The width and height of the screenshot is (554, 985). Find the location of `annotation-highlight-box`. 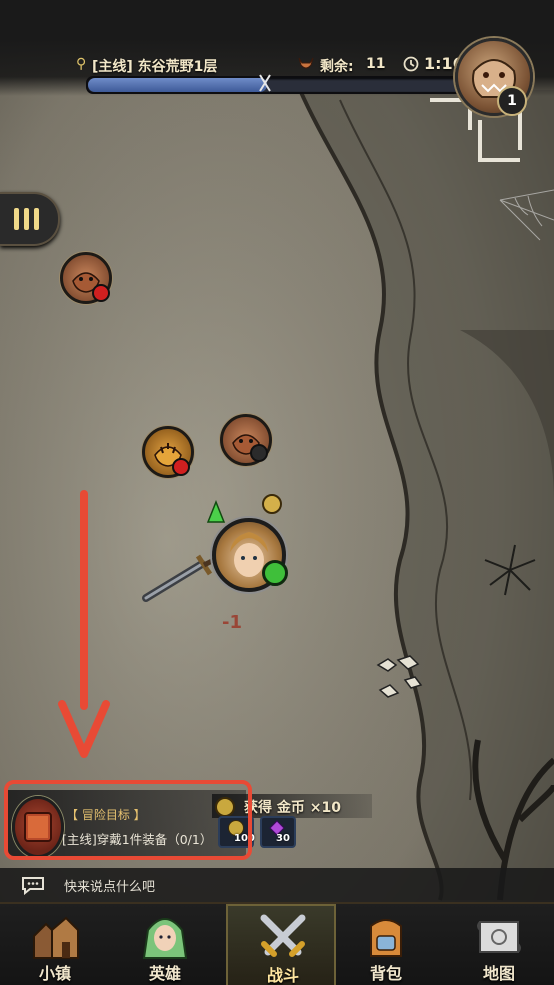

annotation-highlight-box is located at coordinates (128, 820).